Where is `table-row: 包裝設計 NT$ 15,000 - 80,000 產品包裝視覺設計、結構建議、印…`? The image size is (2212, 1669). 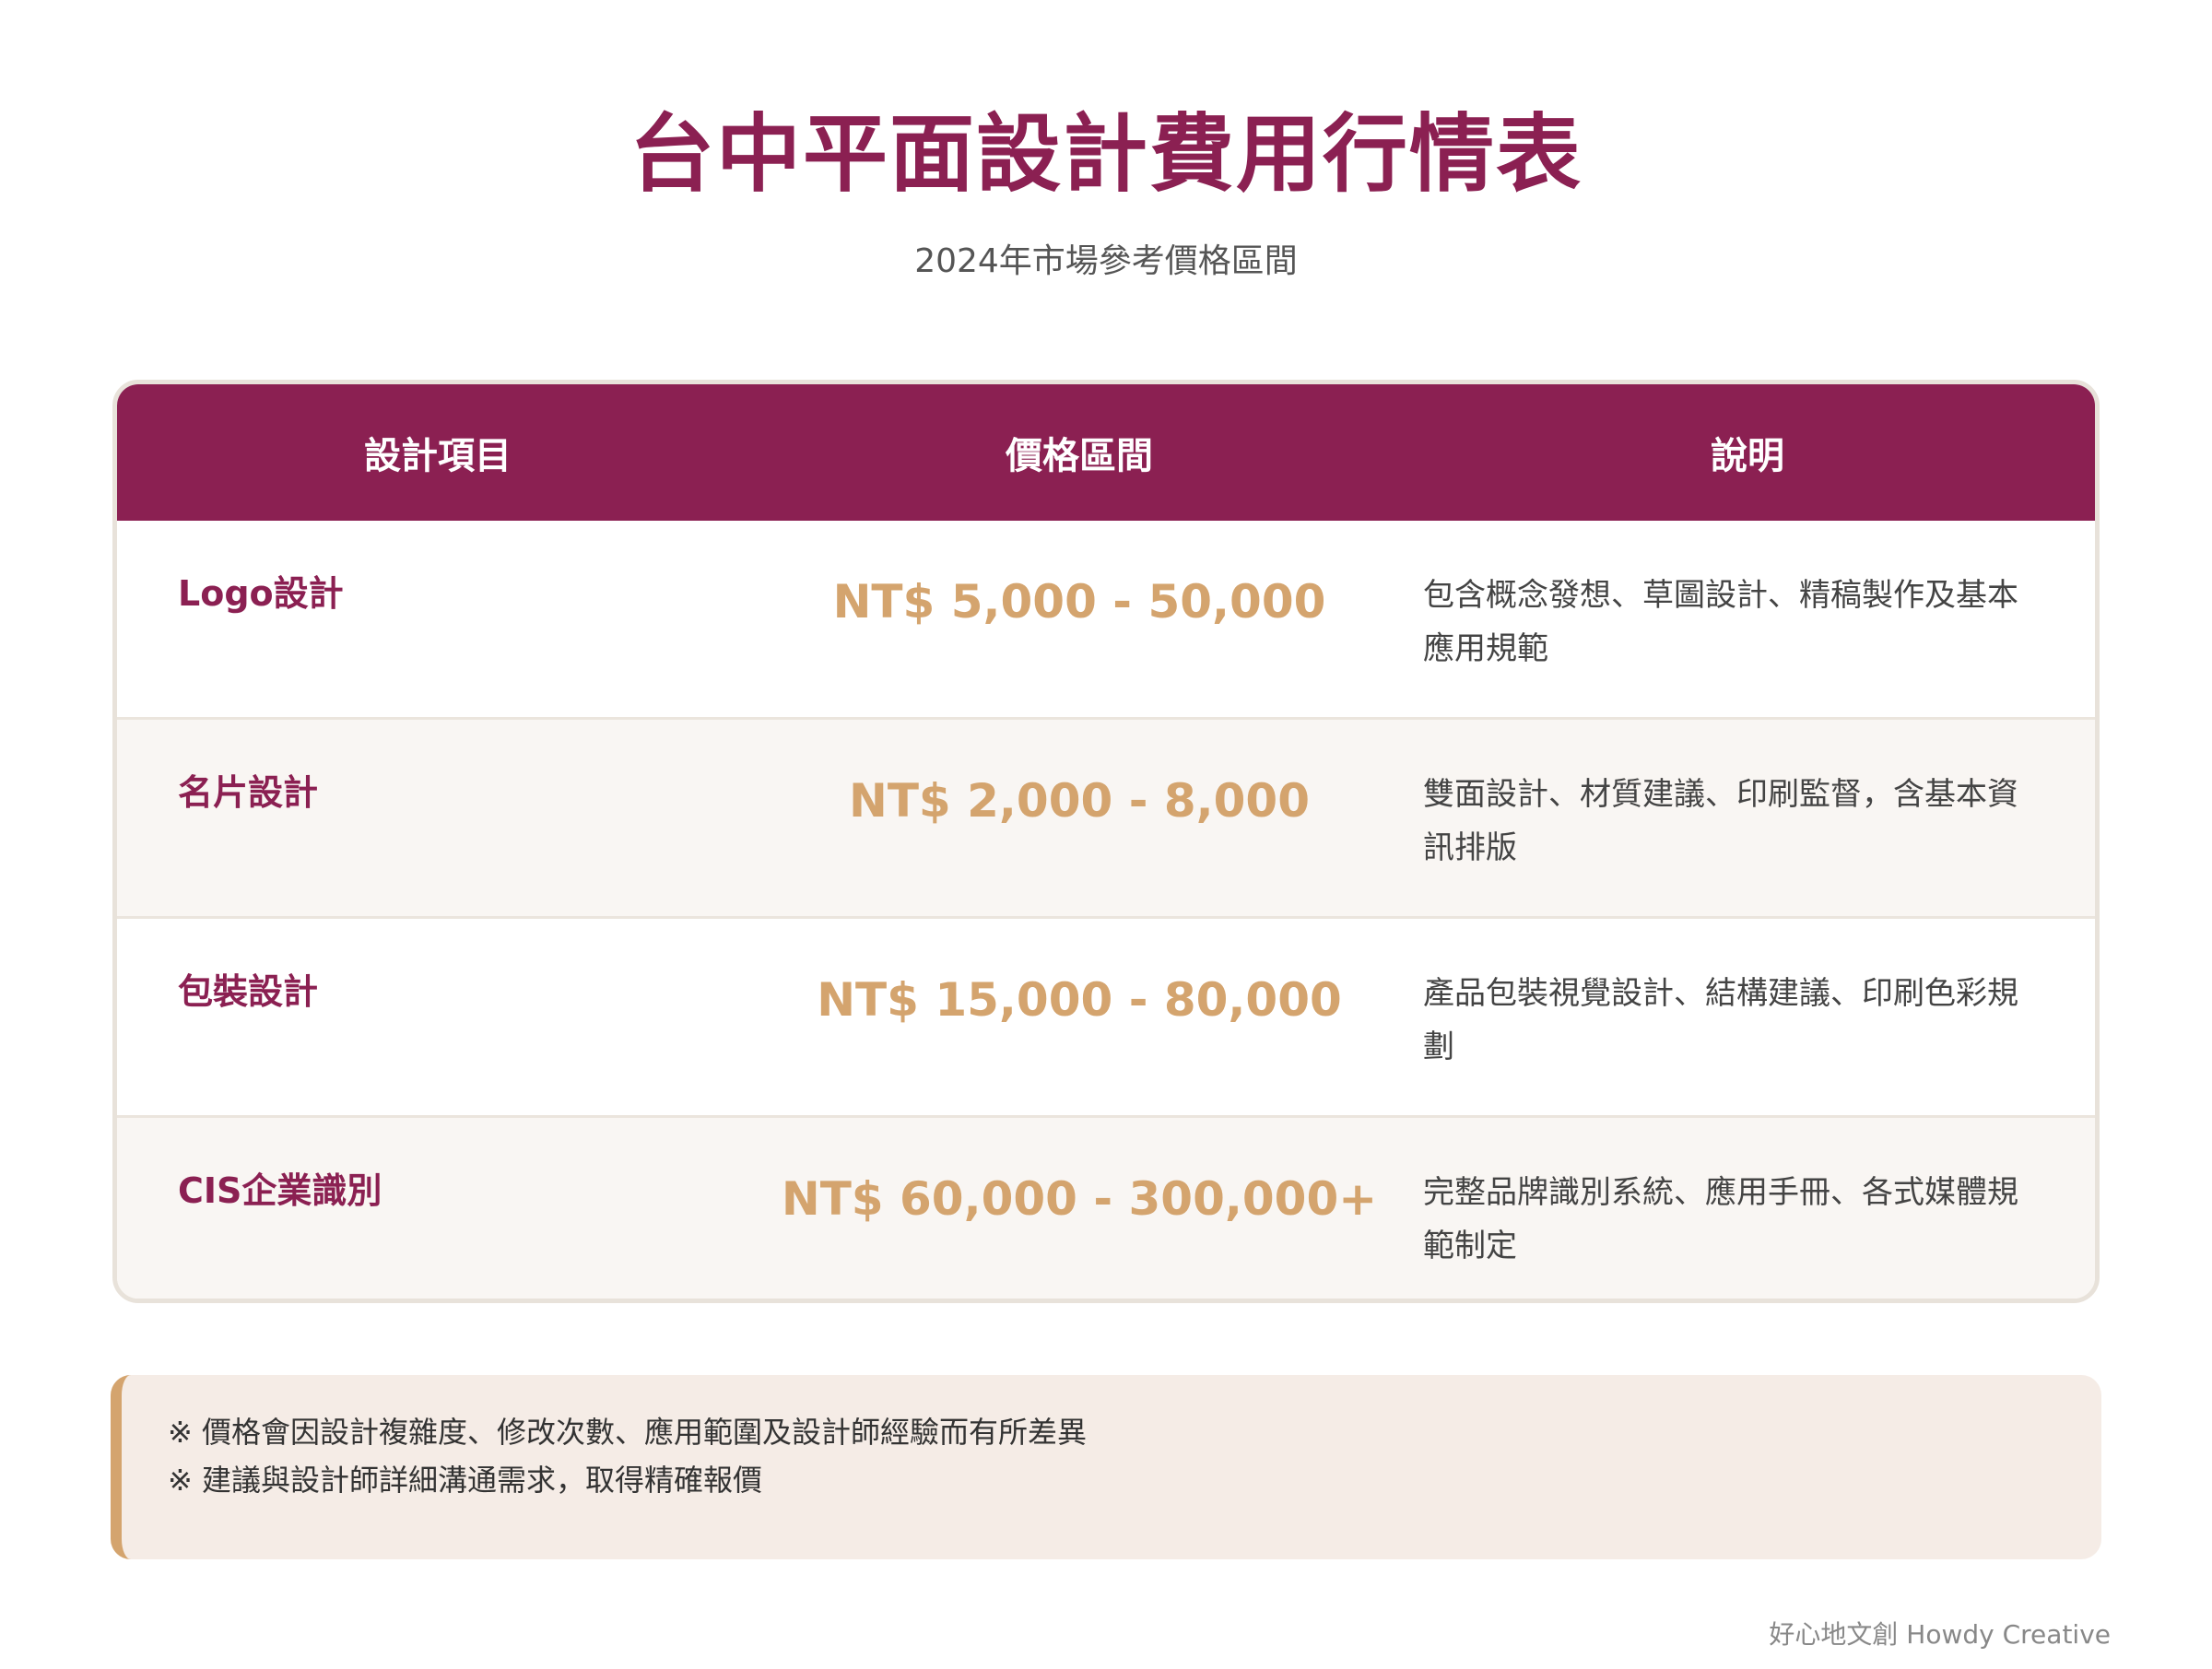 table-row: 包裝設計 NT$ 15,000 - 80,000 產品包裝視覺設計、結構建議、印… is located at coordinates (1106, 1015).